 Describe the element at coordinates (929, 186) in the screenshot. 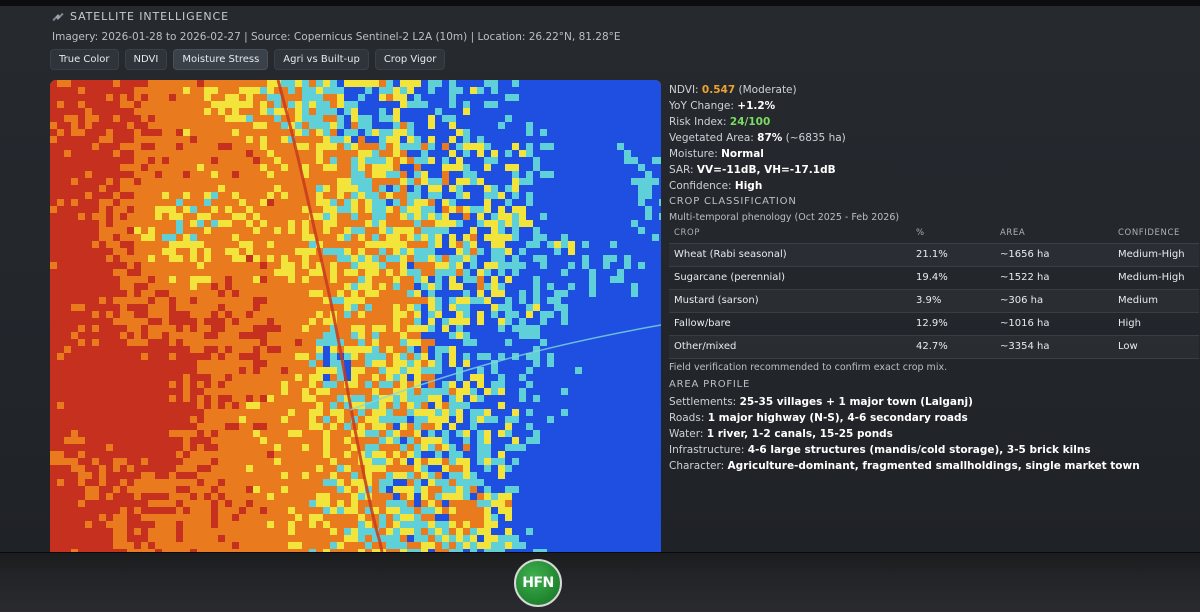

I see `confidence-row: Confidence: High` at that location.